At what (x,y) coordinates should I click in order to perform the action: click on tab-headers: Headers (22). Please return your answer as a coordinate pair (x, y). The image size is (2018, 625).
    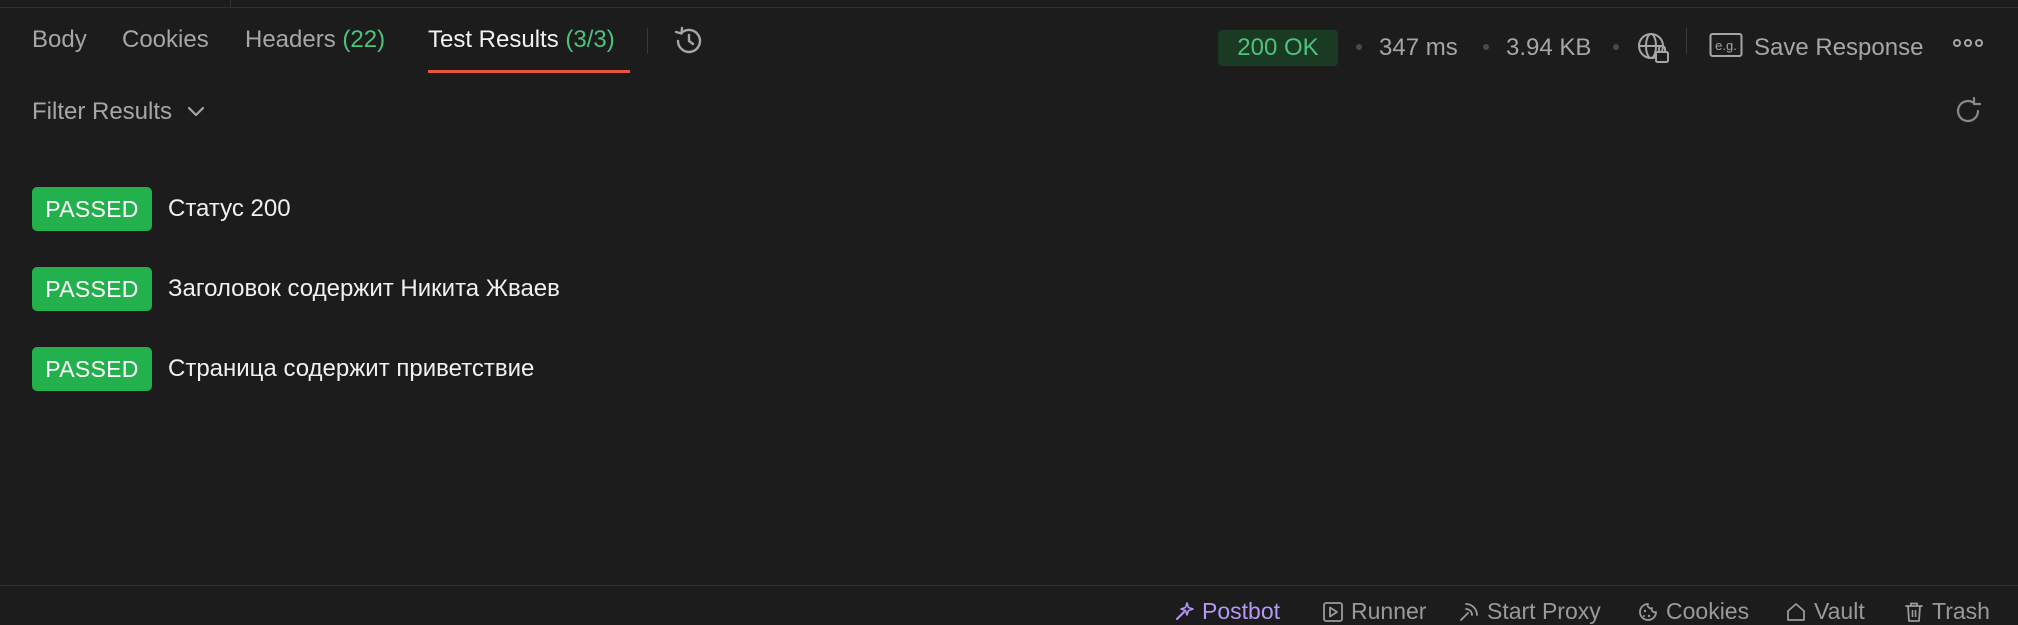
    Looking at the image, I should click on (315, 40).